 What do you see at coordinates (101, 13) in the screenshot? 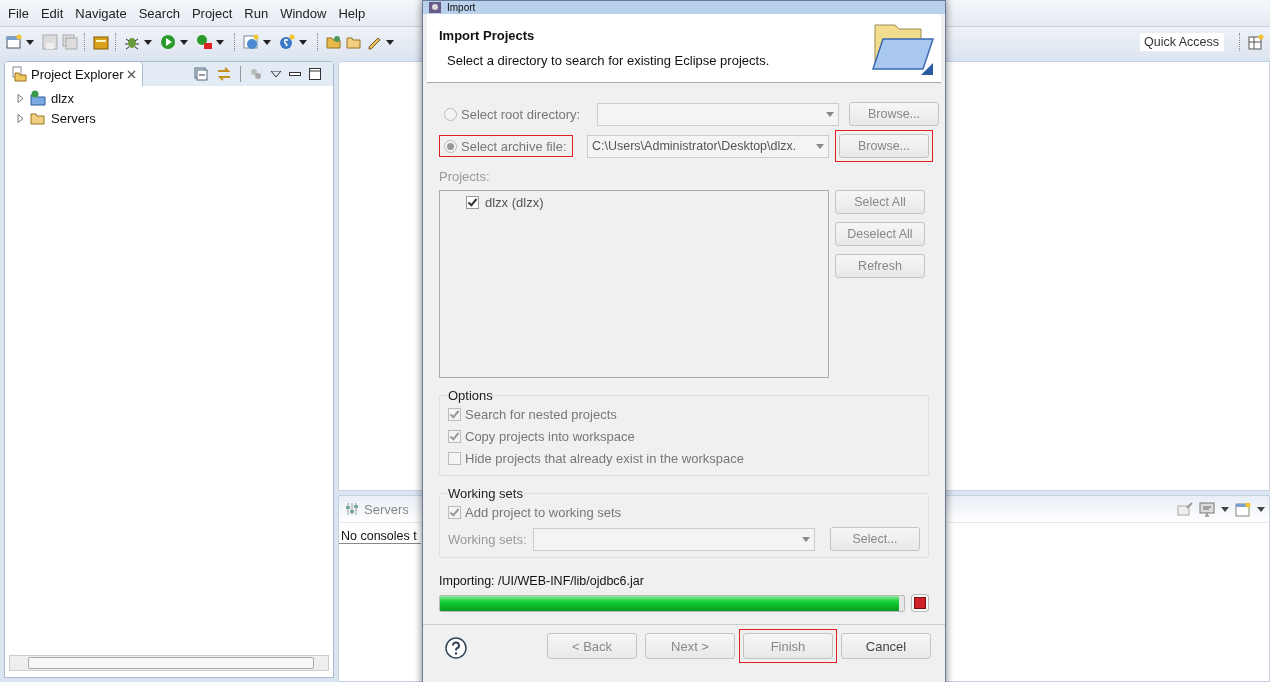
I see `menu-item: Navigate` at bounding box center [101, 13].